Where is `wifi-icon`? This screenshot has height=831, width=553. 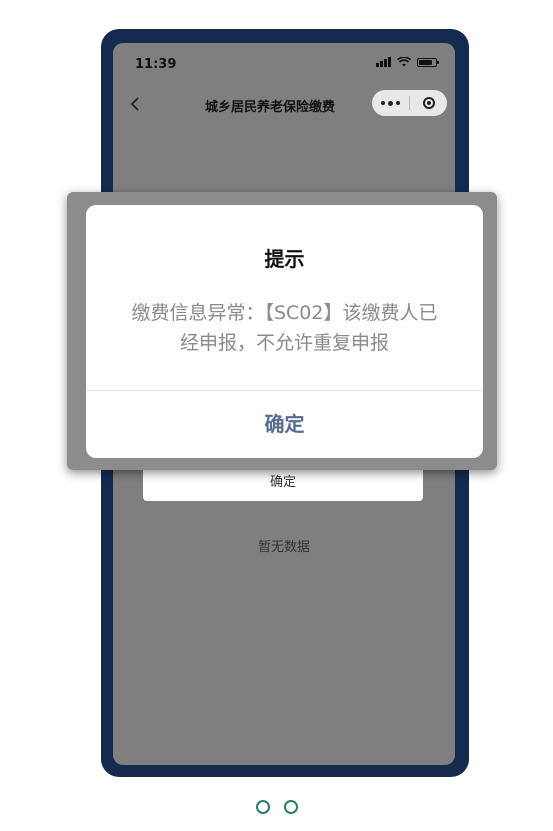 wifi-icon is located at coordinates (404, 62).